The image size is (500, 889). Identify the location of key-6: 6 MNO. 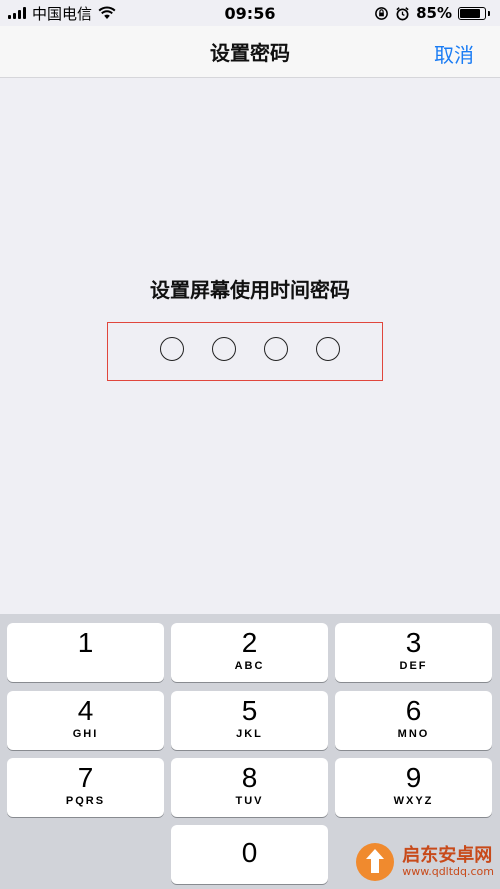
(413, 720).